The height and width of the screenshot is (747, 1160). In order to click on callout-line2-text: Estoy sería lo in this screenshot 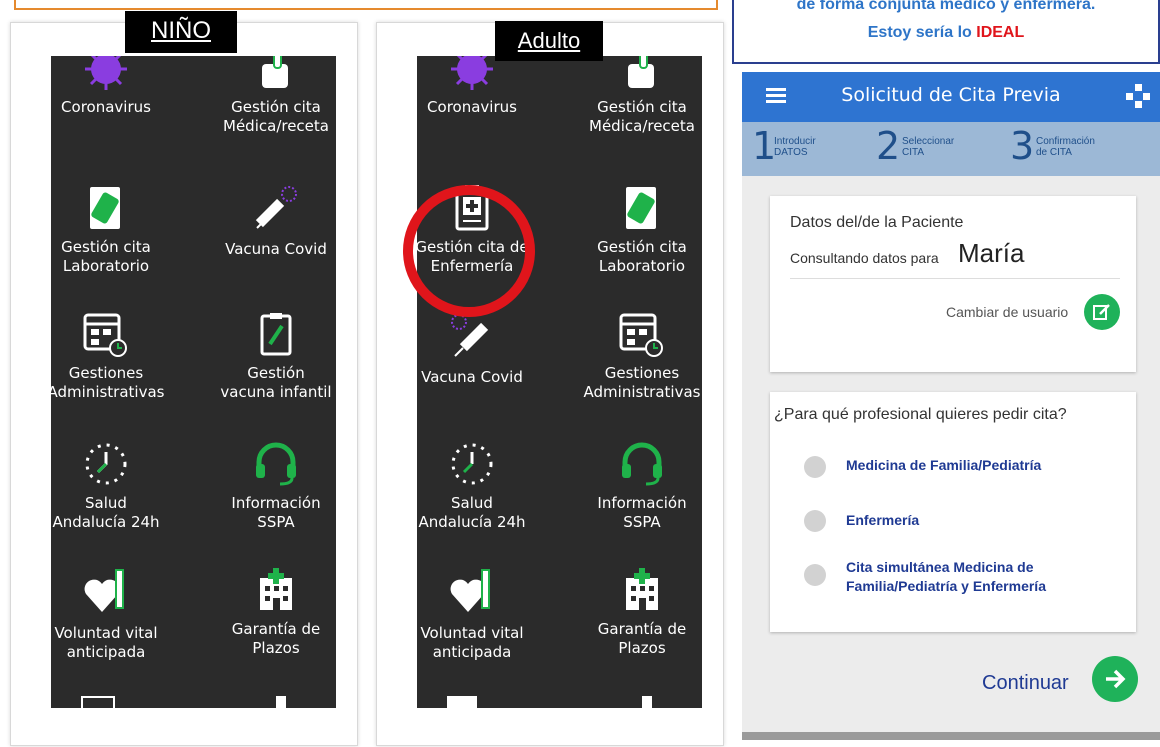, I will do `click(922, 32)`.